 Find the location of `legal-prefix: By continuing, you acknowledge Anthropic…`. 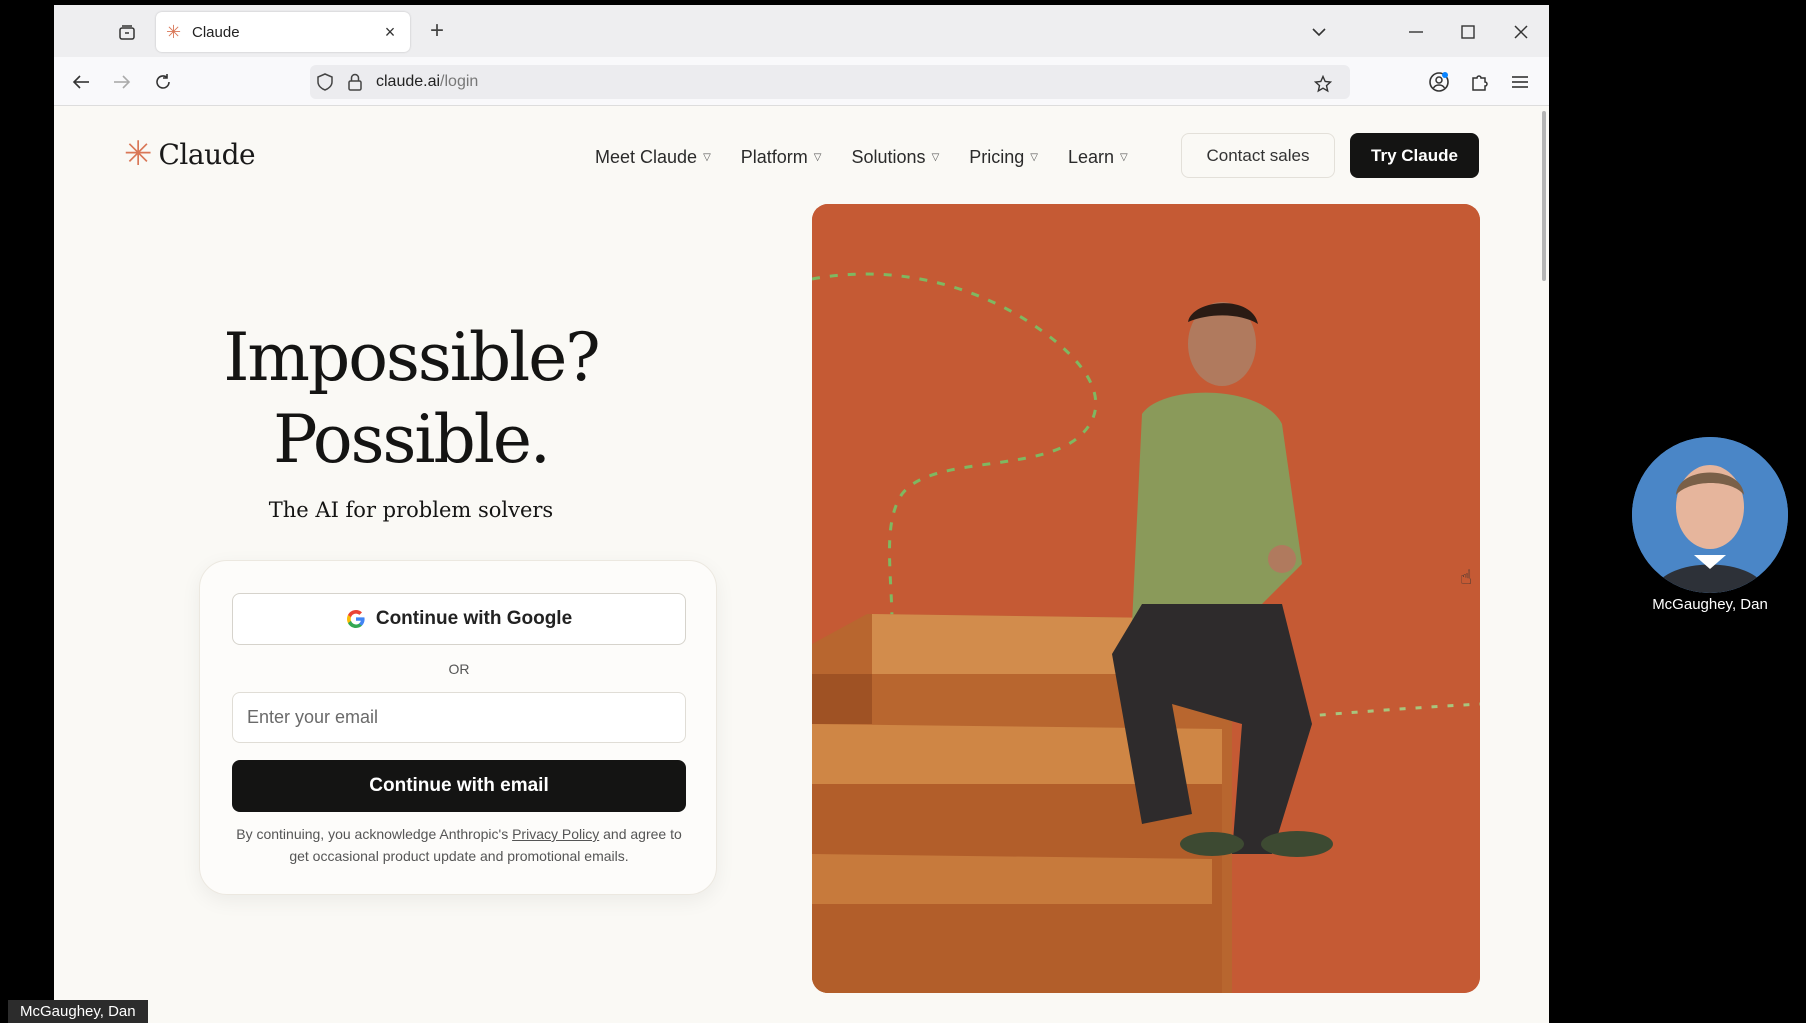

legal-prefix: By continuing, you acknowledge Anthropic… is located at coordinates (372, 834).